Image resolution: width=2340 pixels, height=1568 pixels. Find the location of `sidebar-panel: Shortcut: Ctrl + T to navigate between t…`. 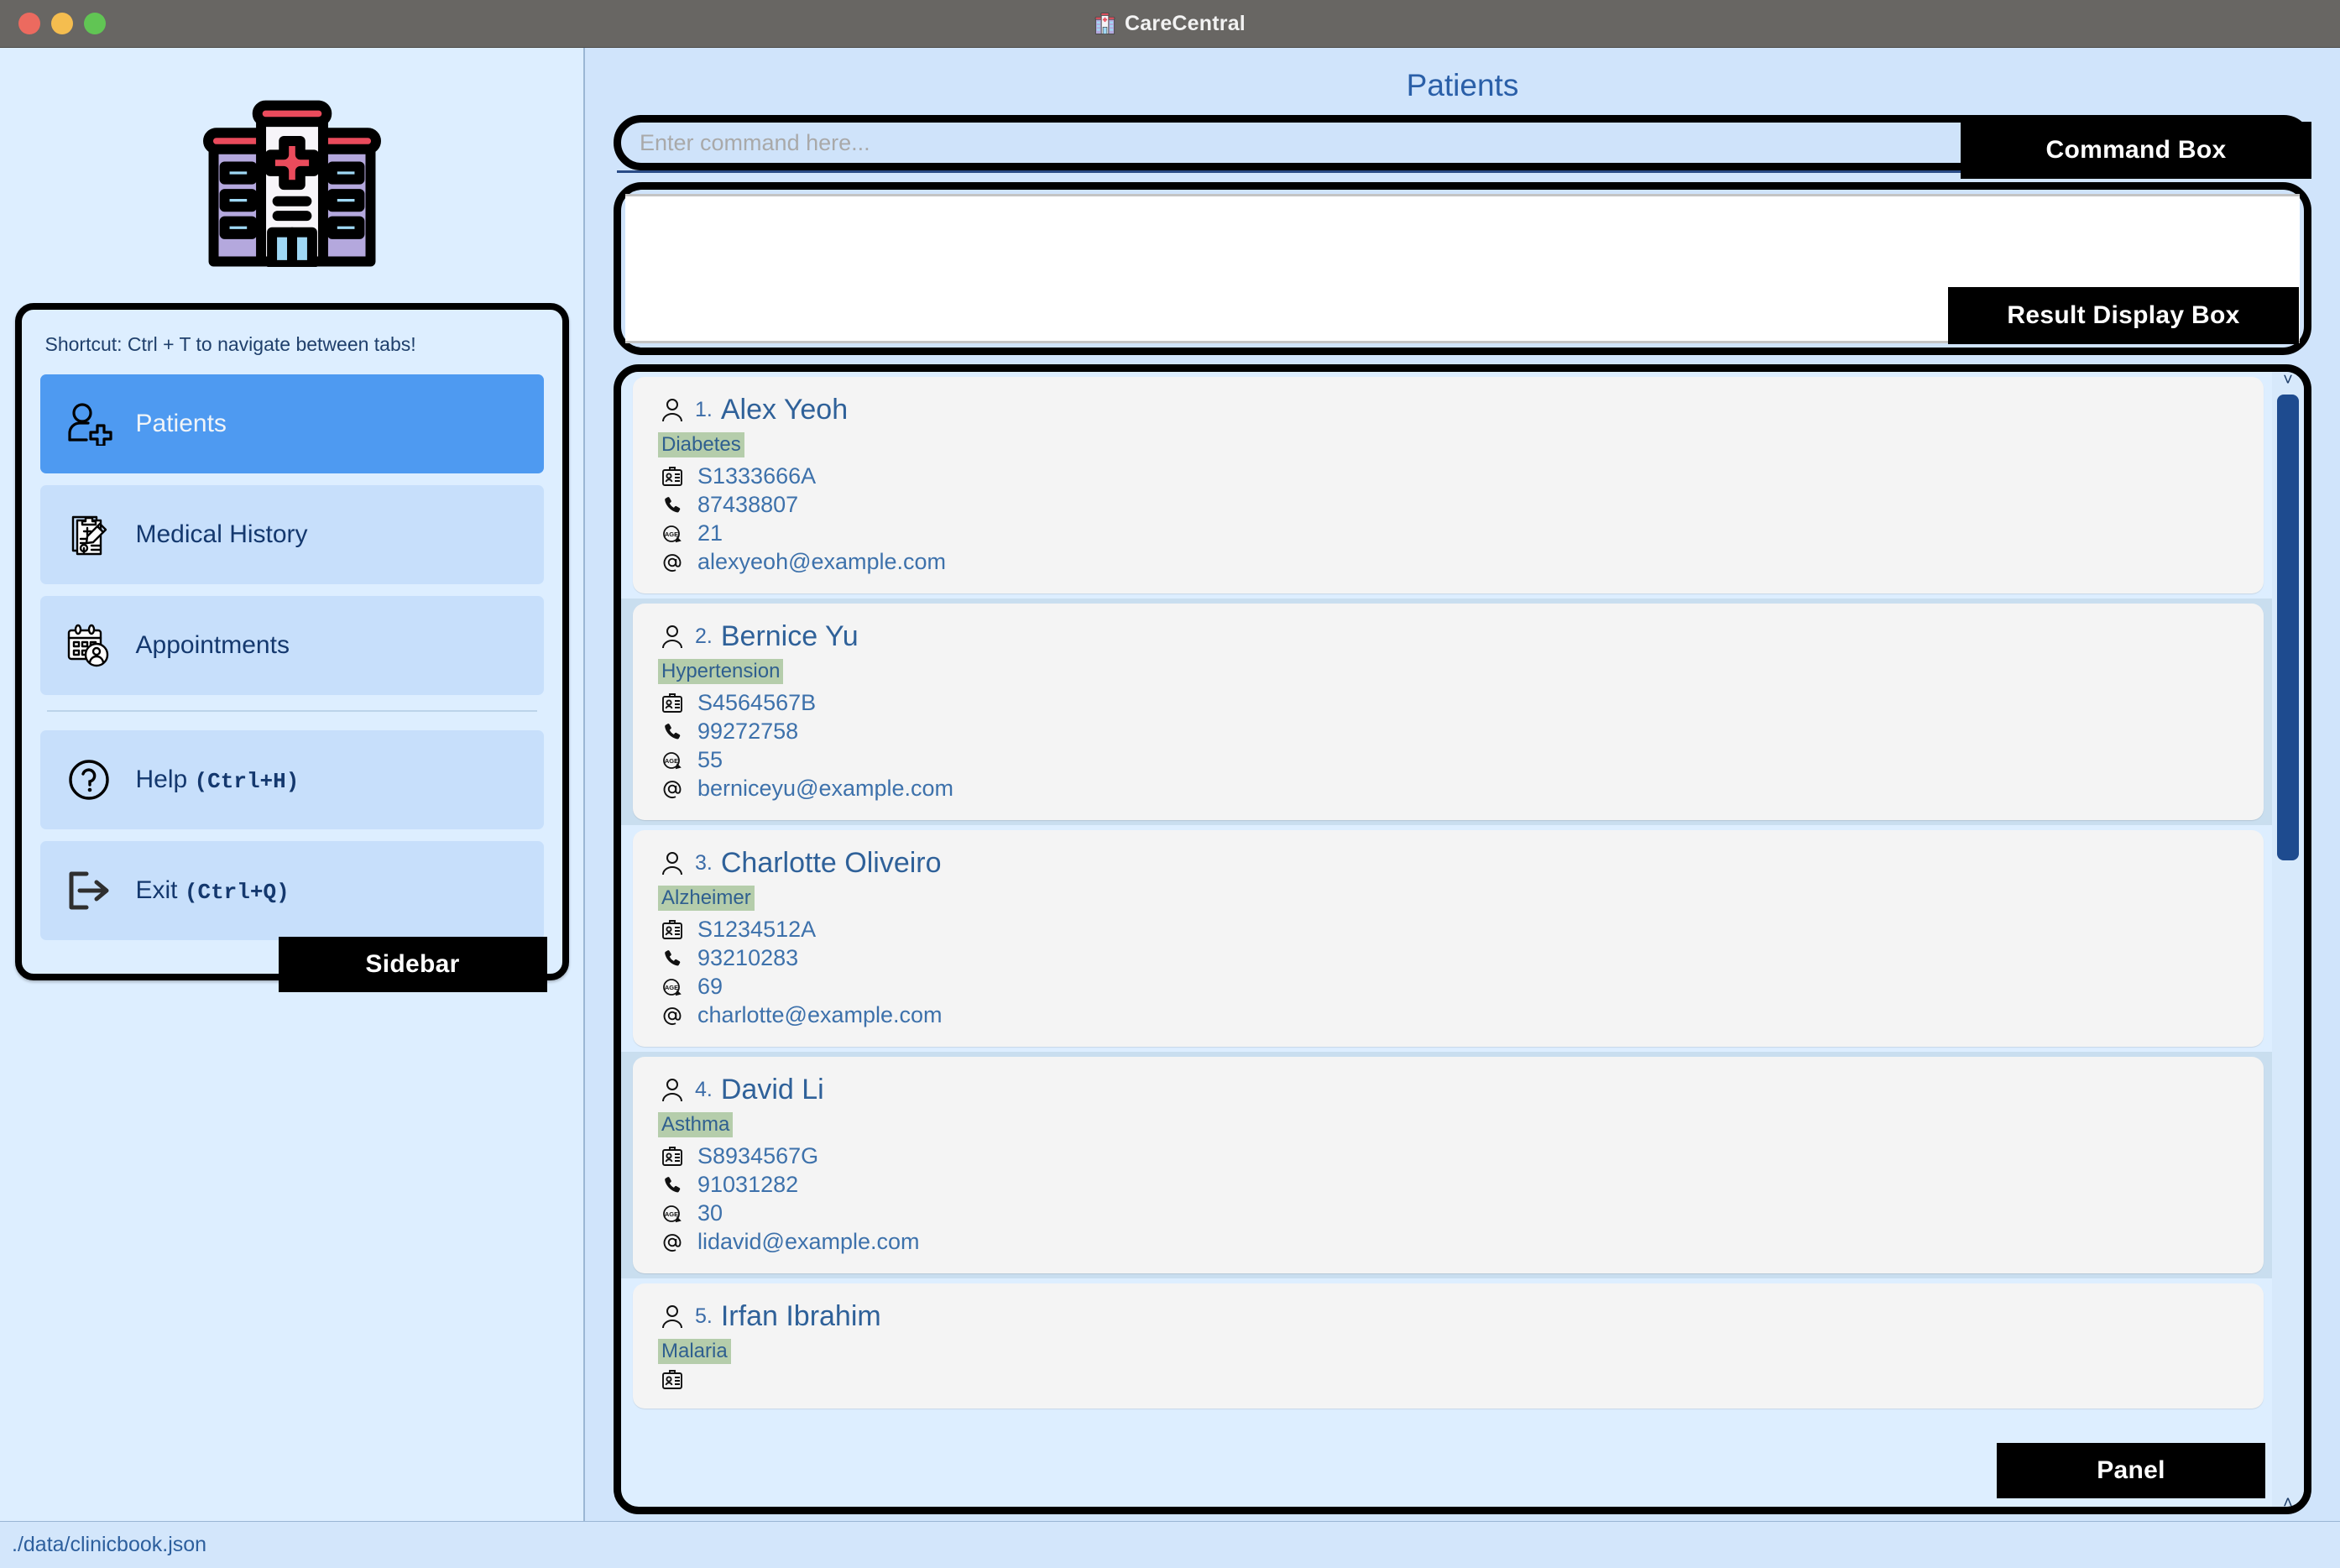

sidebar-panel: Shortcut: Ctrl + T to navigate between t… is located at coordinates (291, 647).